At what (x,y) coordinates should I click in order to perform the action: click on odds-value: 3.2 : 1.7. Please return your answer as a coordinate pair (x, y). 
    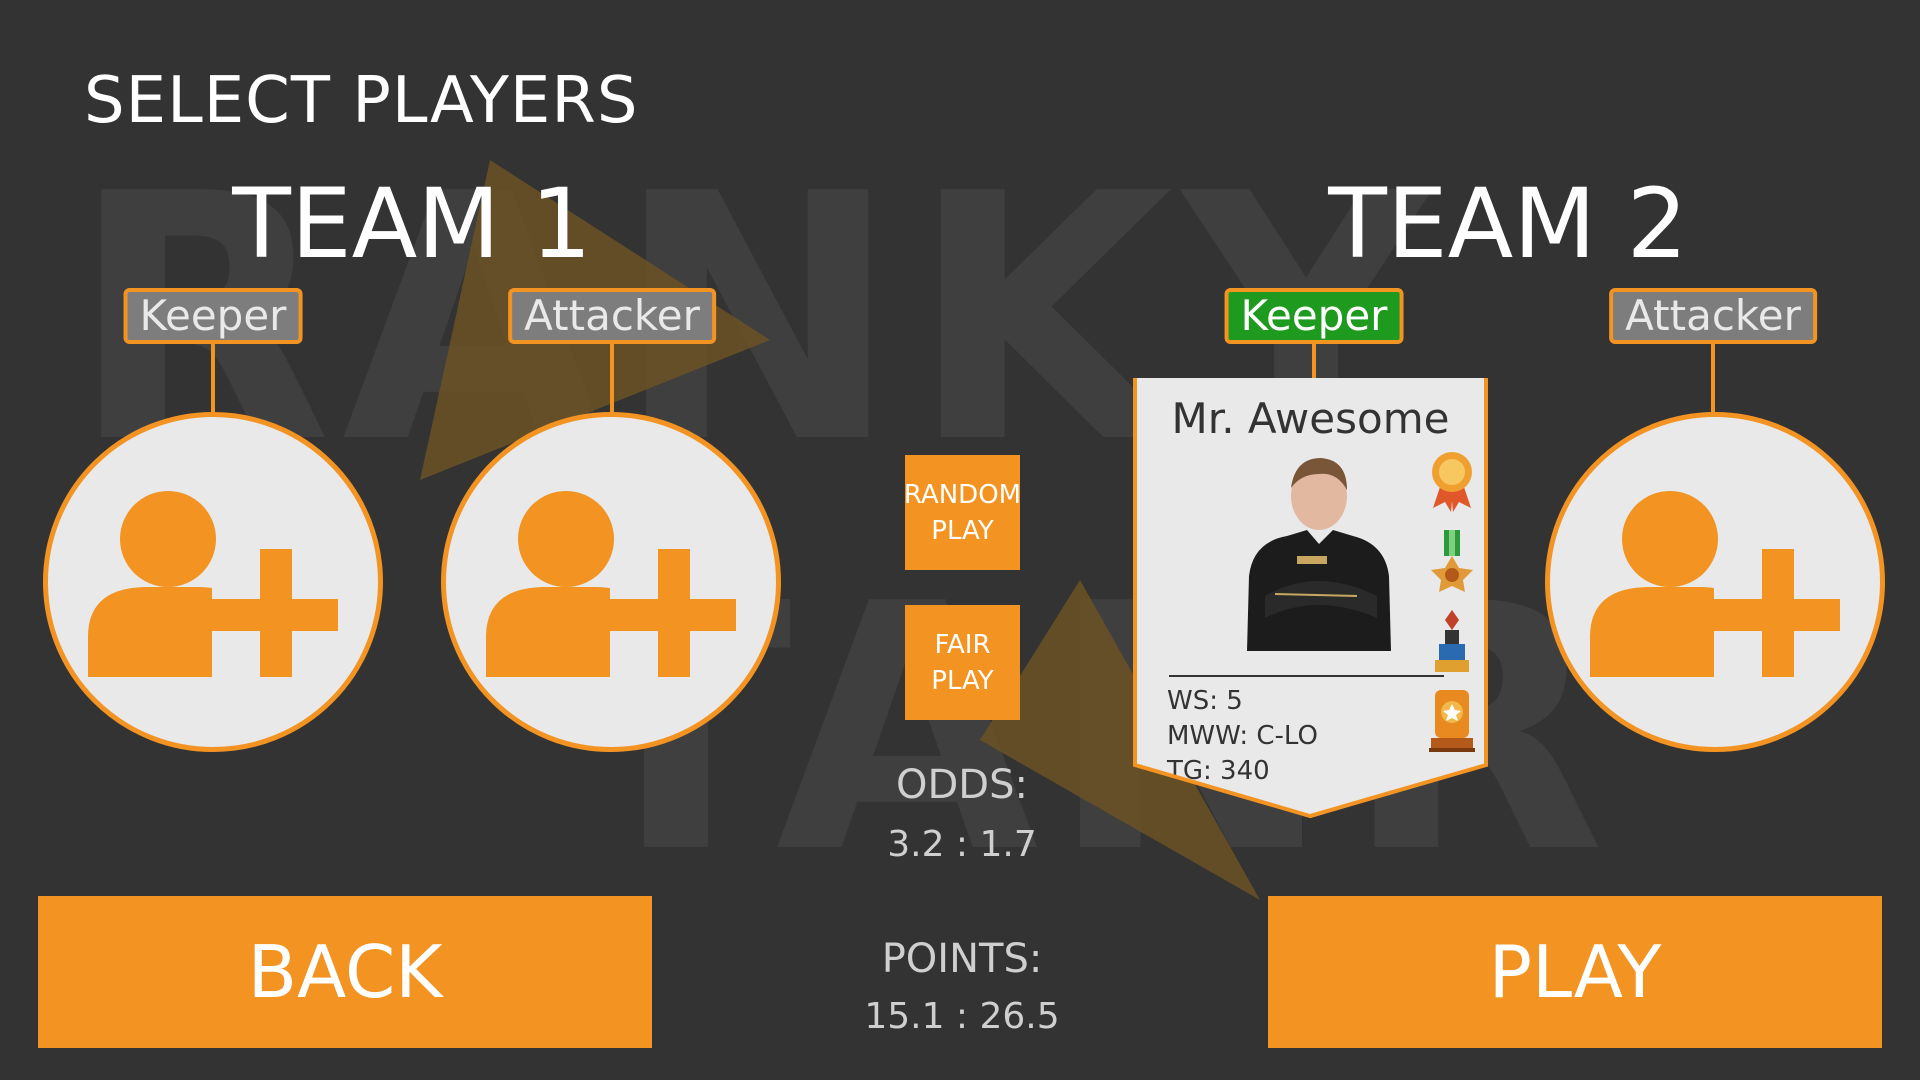
    Looking at the image, I should click on (962, 844).